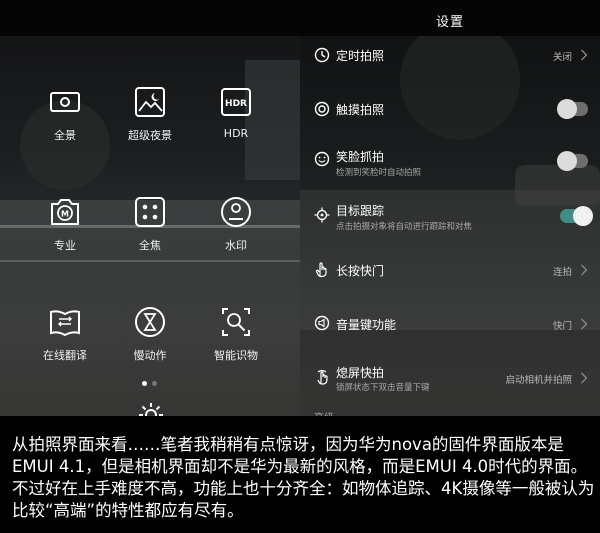 The image size is (600, 533). I want to click on mode-super-night: 超级夜景, so click(150, 114).